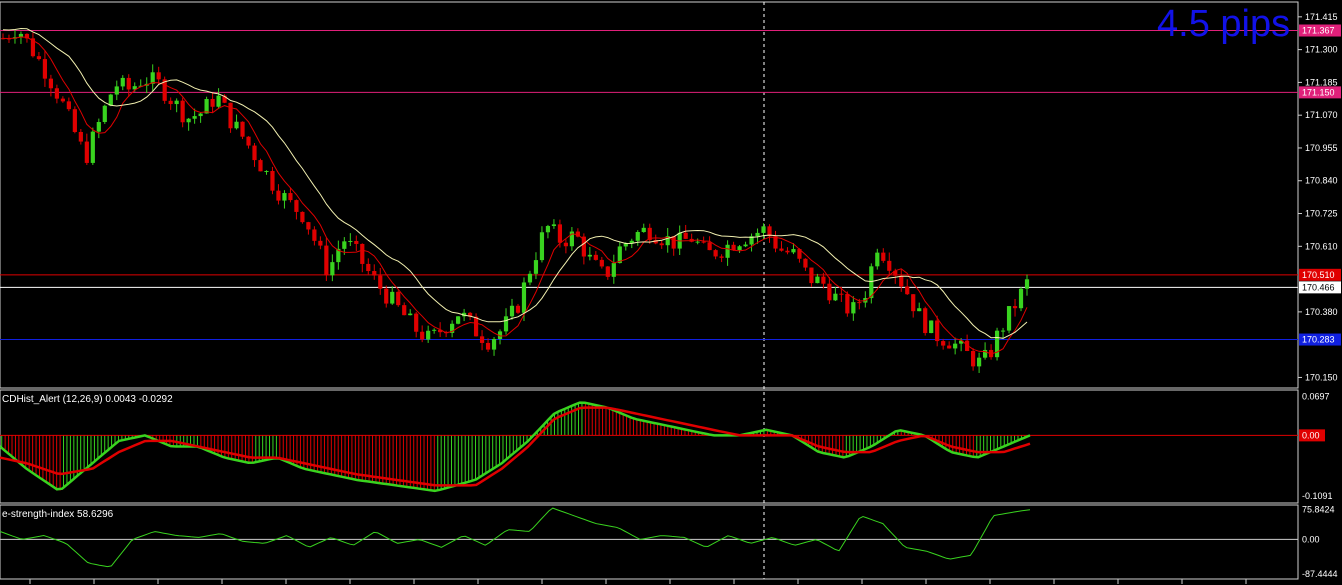 This screenshot has height=585, width=1342. I want to click on price-tag-label: 171.150, so click(1318, 92).